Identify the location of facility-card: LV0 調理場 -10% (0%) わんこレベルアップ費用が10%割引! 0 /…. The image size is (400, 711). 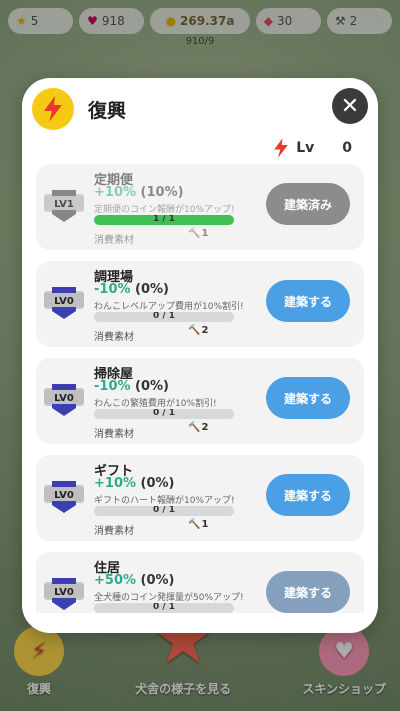
(200, 304).